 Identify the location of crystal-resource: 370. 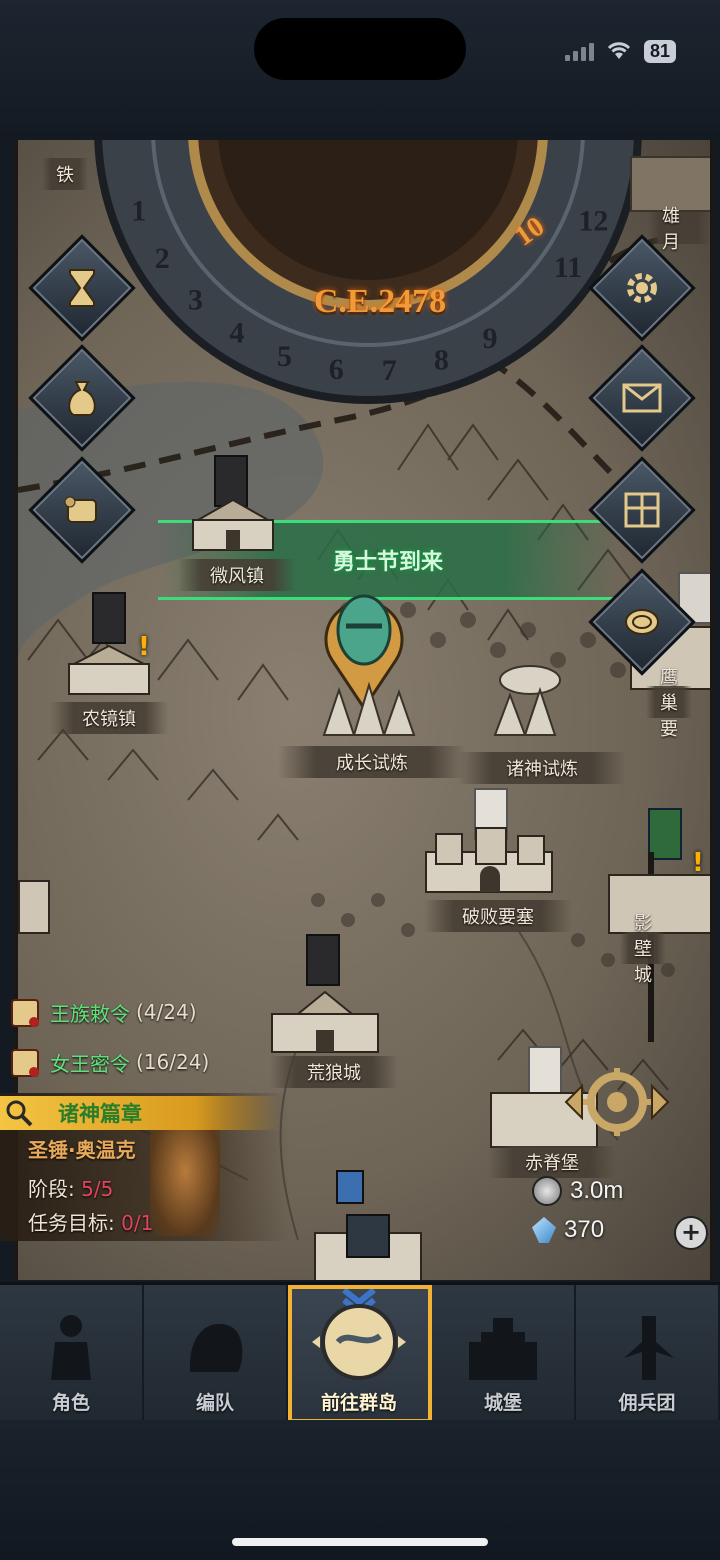
(568, 1230).